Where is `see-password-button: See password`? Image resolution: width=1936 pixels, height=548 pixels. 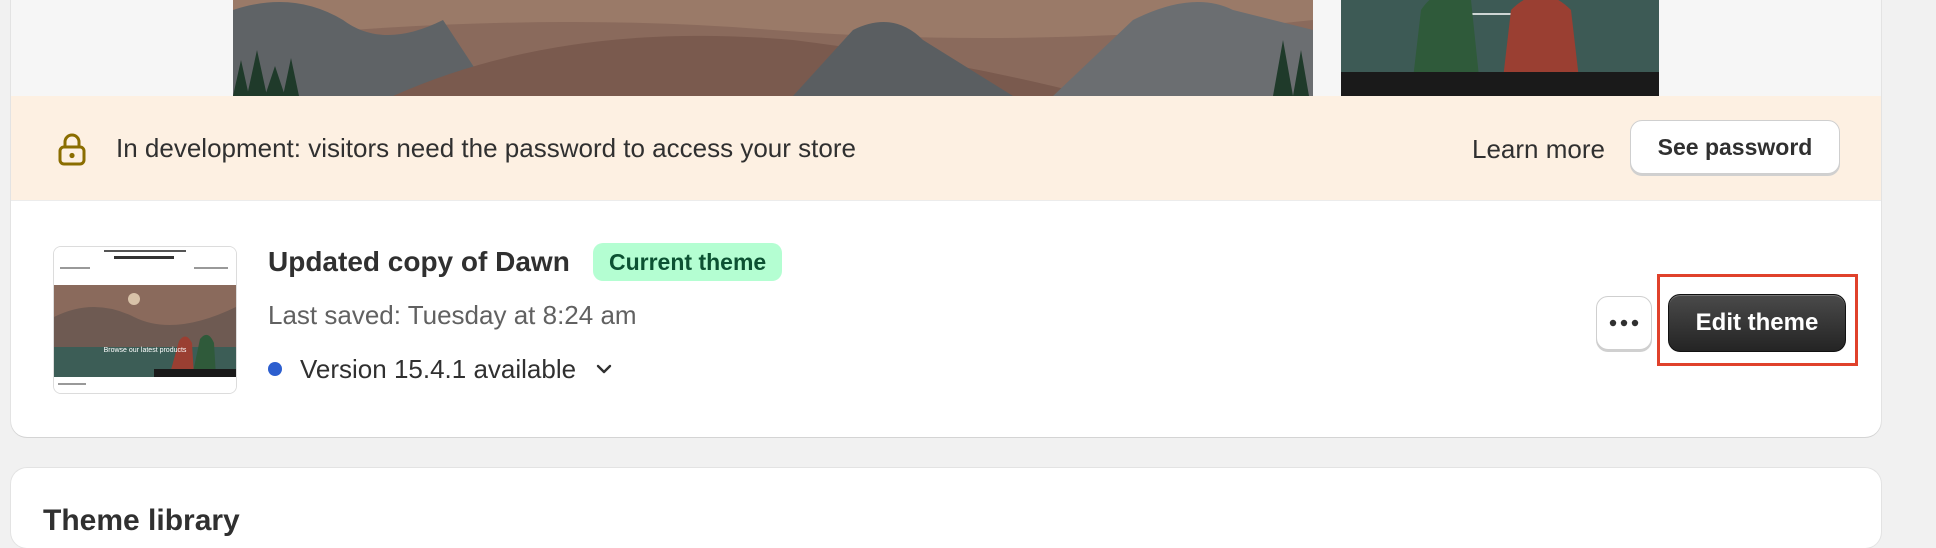
see-password-button: See password is located at coordinates (1735, 147).